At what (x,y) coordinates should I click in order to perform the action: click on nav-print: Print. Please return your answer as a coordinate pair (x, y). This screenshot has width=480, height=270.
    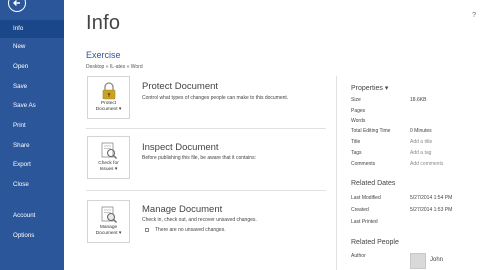
    Looking at the image, I should click on (32, 126).